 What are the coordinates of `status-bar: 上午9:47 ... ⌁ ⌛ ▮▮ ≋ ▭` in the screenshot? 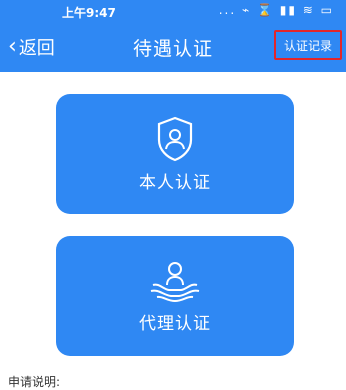 It's located at (173, 11).